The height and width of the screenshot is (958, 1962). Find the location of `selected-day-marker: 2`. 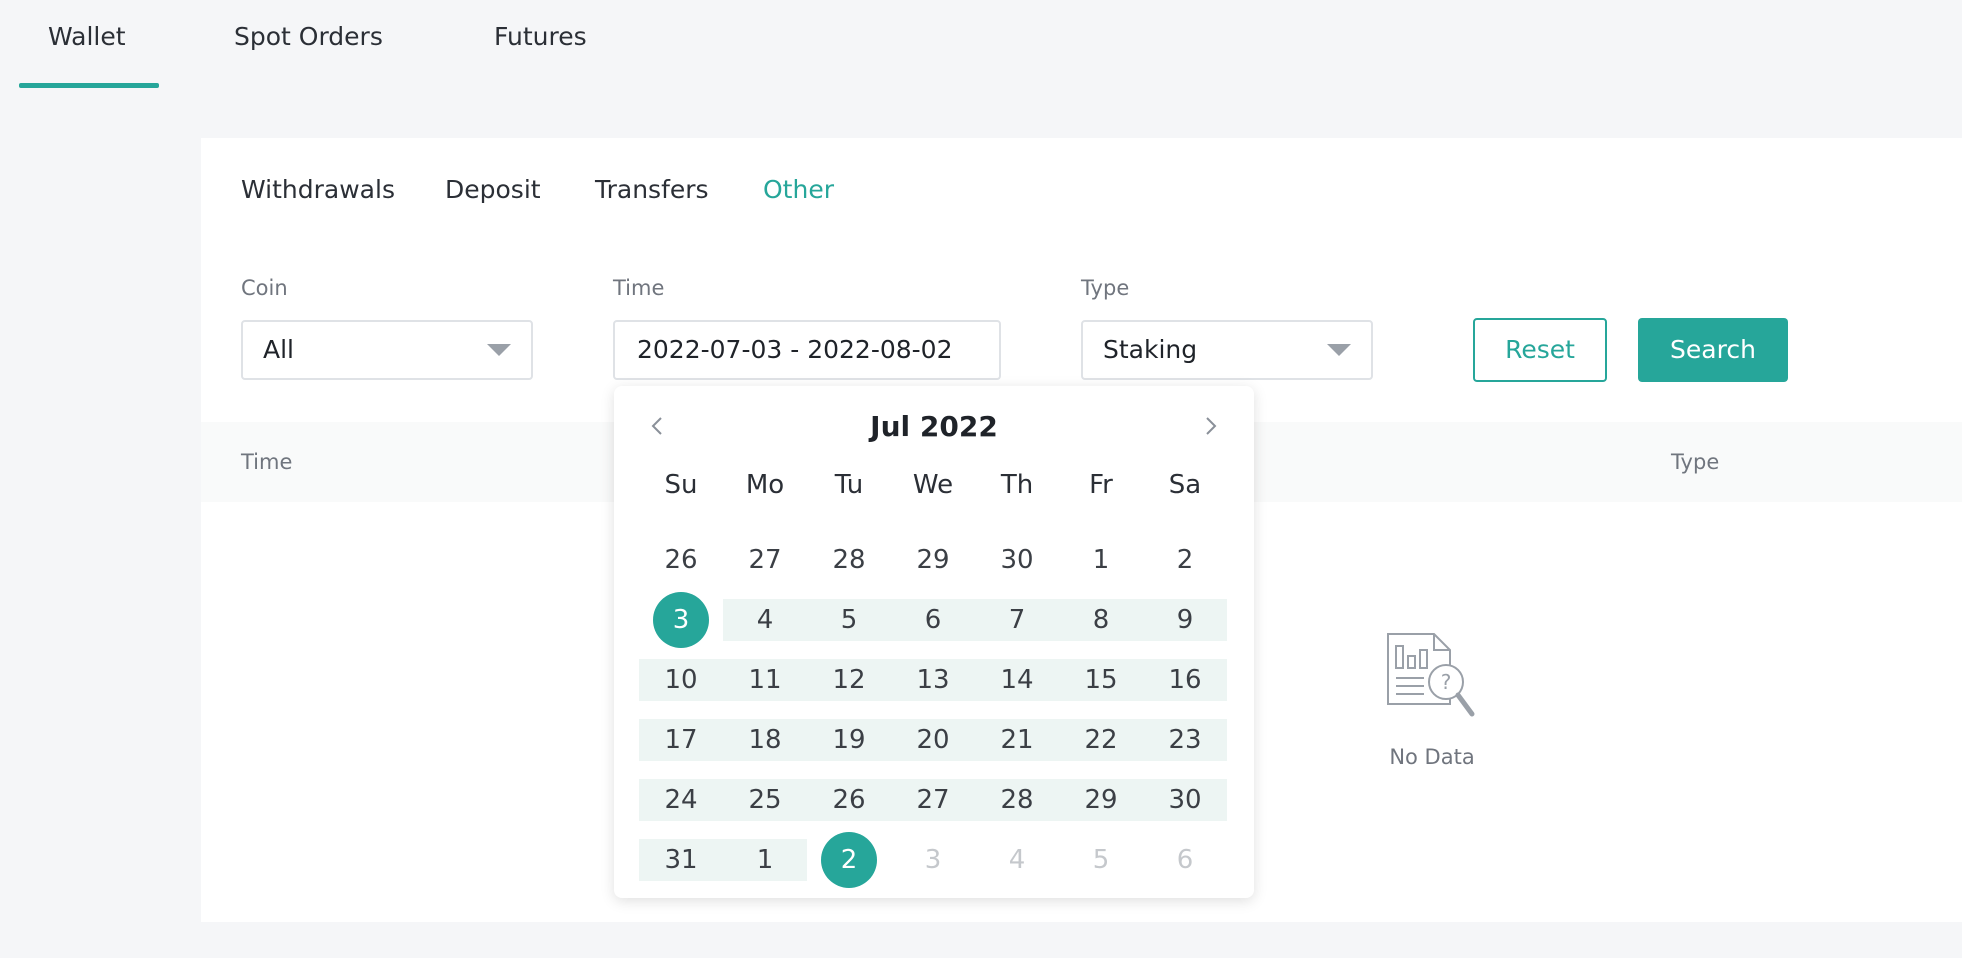

selected-day-marker: 2 is located at coordinates (849, 860).